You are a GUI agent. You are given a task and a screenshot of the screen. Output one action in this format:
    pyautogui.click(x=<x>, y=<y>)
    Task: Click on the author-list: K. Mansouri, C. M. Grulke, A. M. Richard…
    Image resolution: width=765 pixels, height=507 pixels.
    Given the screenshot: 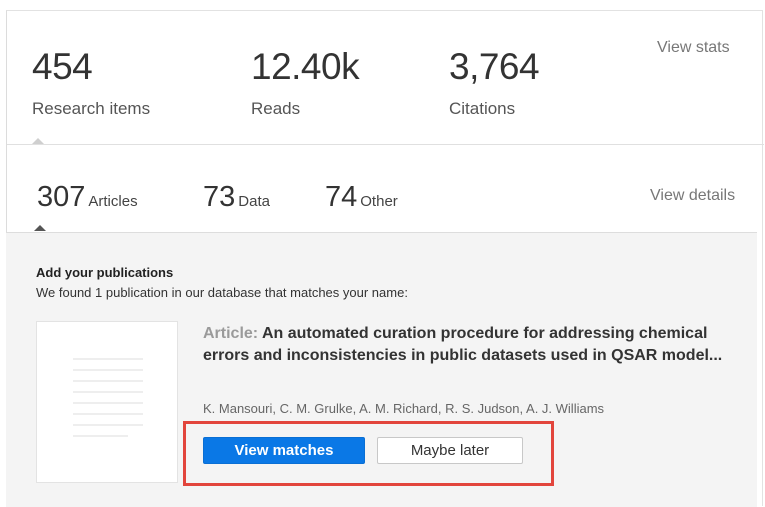 What is the action you would take?
    pyautogui.click(x=404, y=408)
    